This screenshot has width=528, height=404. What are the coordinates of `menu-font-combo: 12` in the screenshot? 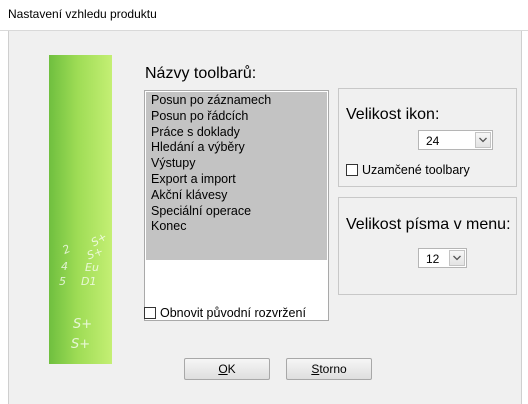 It's located at (442, 258).